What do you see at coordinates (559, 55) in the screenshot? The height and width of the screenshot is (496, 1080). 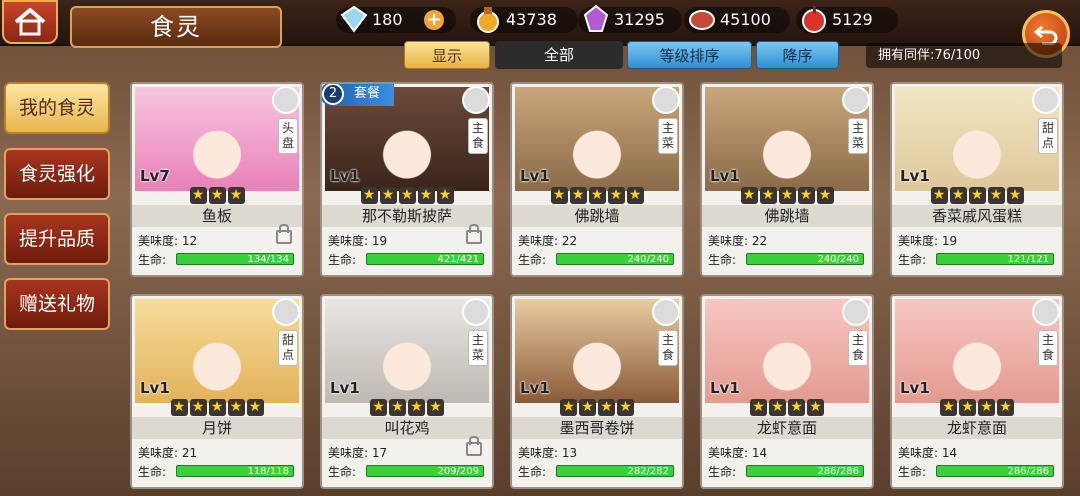 I see `all-filter-dropdown: 全部` at bounding box center [559, 55].